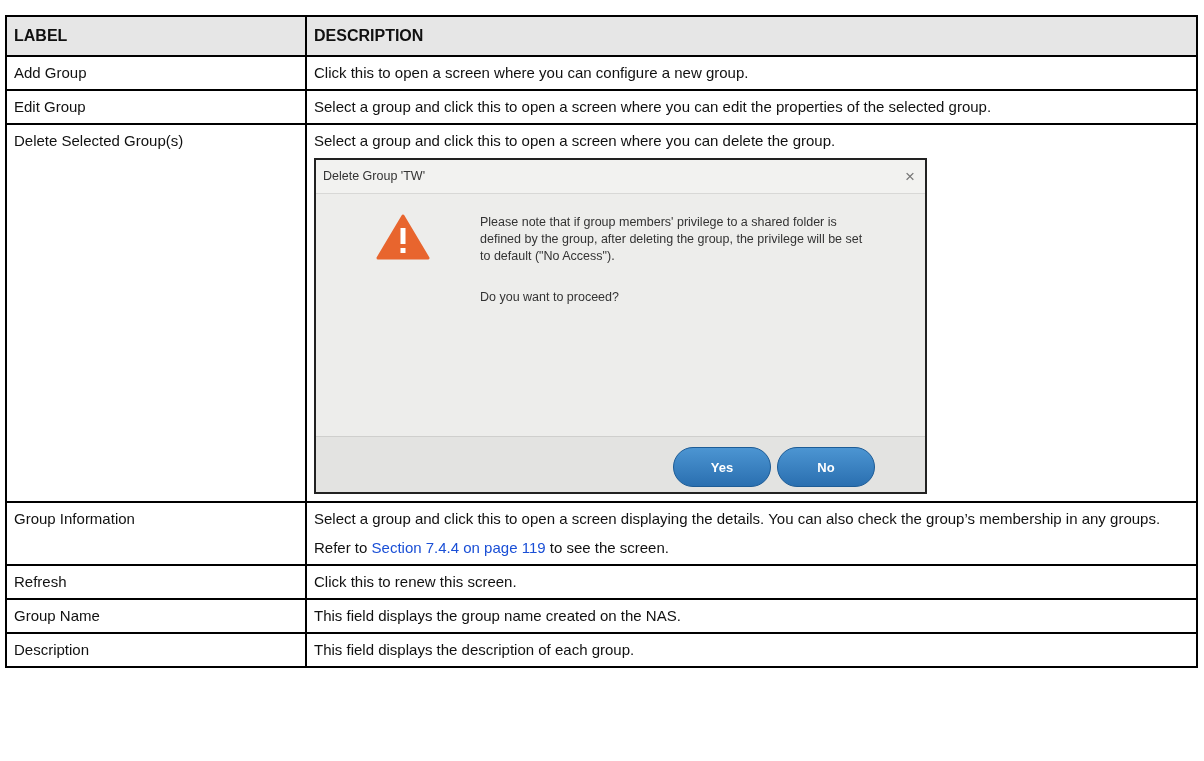 The height and width of the screenshot is (761, 1204). I want to click on description-text: Click this to open a screen where you can configure a new group., so click(532, 72).